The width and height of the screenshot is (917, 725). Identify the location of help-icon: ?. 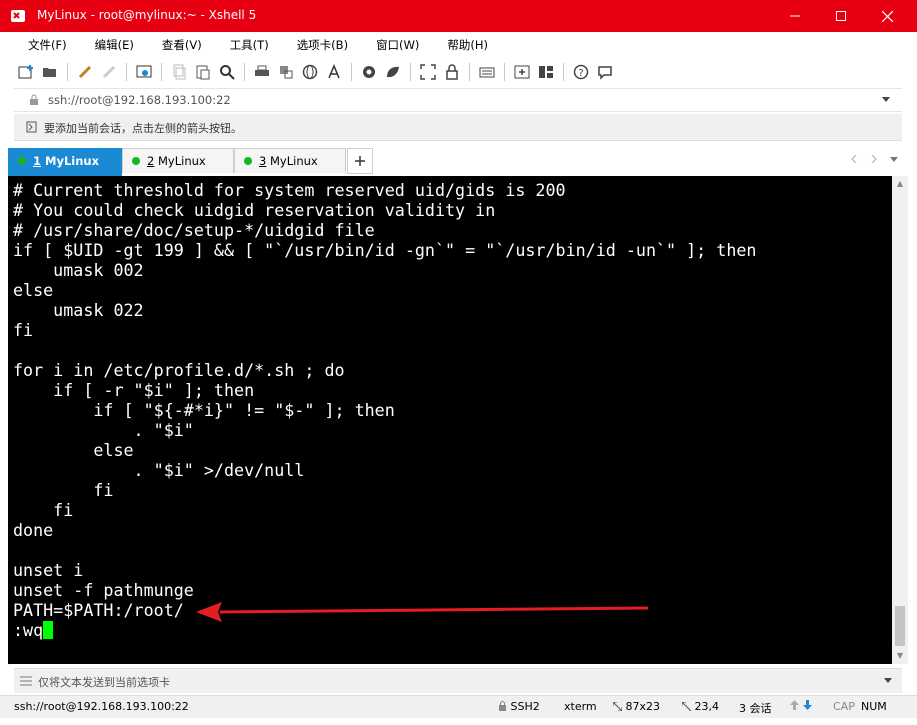
(581, 72).